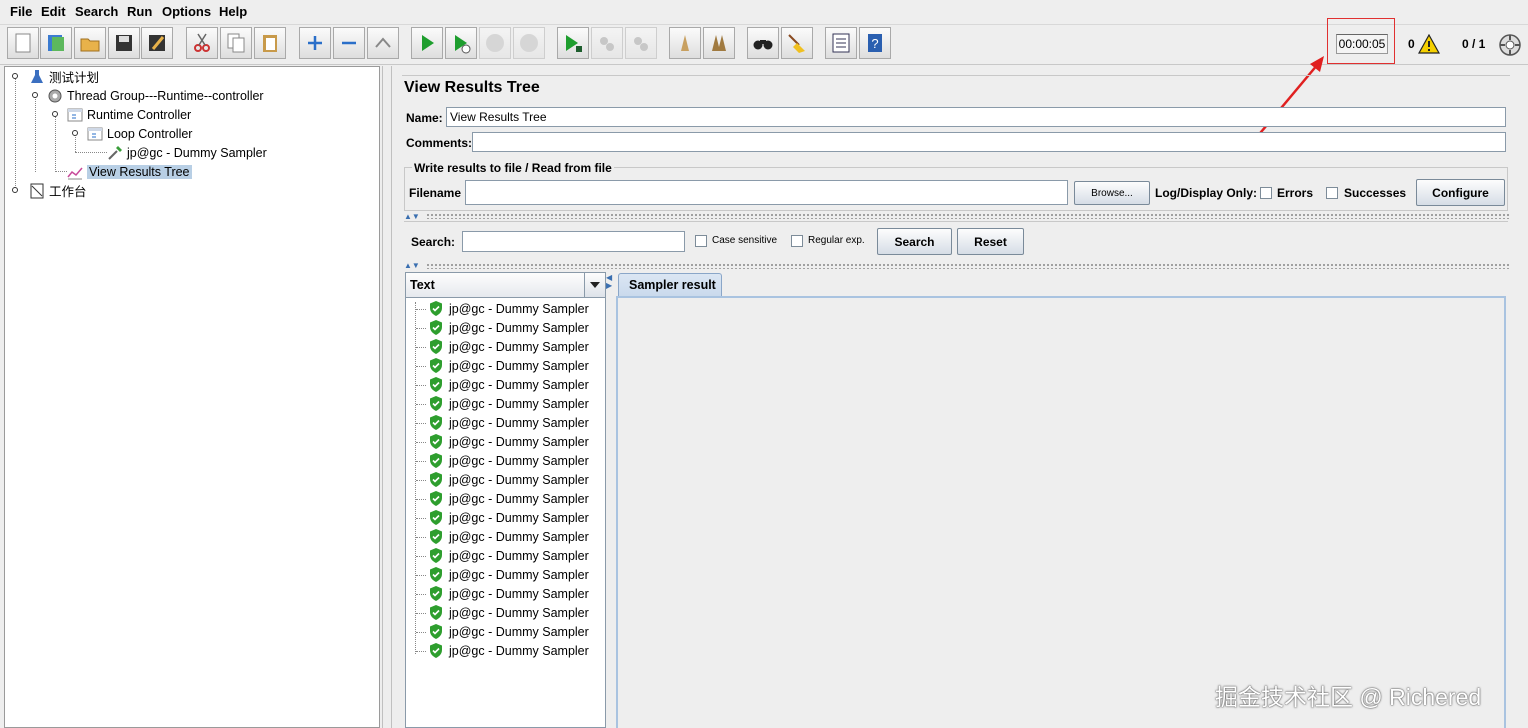 The width and height of the screenshot is (1528, 728). I want to click on cut-icon, so click(202, 42).